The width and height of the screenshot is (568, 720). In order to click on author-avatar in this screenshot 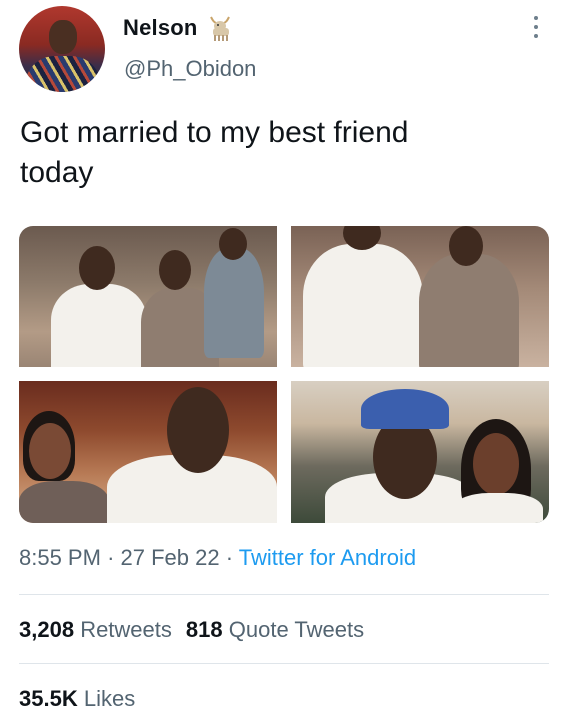, I will do `click(62, 49)`.